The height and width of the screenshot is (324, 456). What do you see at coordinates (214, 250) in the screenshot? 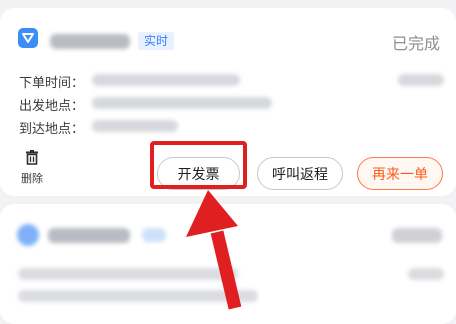
I see `red-arrow-icon` at bounding box center [214, 250].